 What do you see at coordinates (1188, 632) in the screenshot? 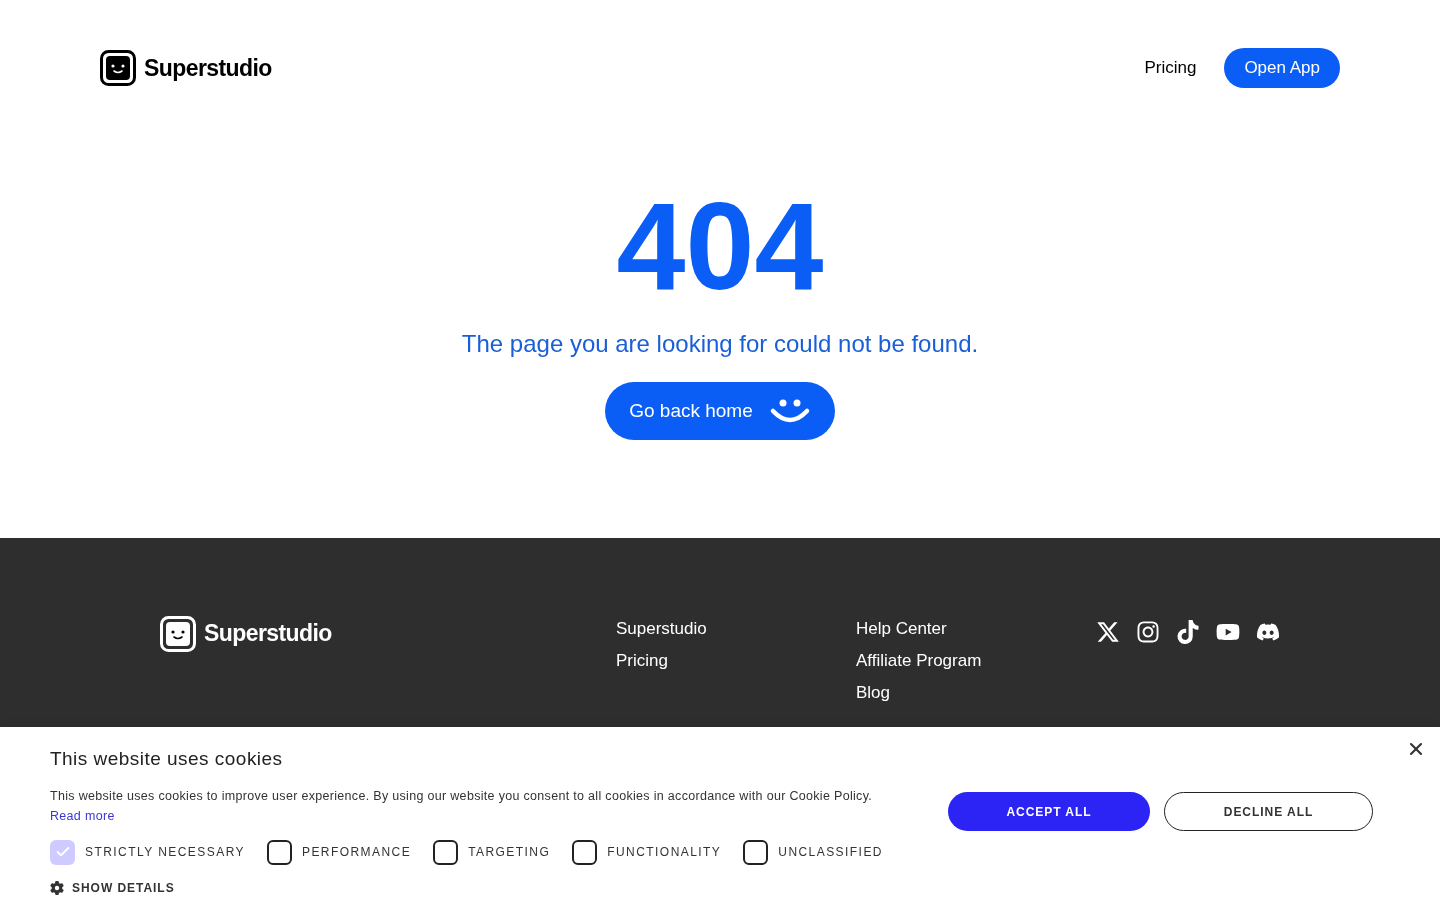
I see `music-note-icon` at bounding box center [1188, 632].